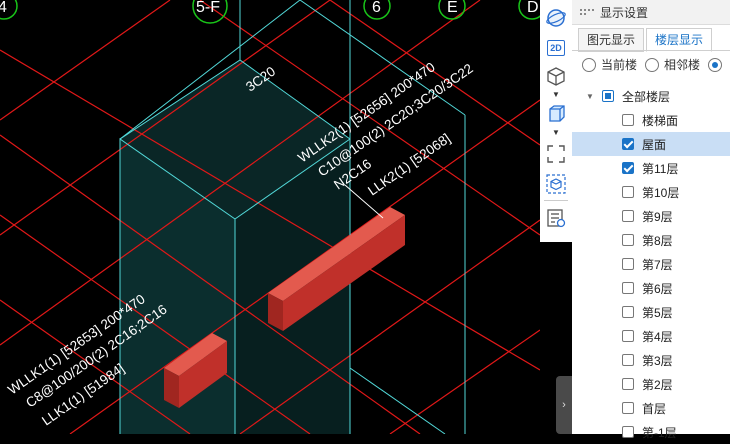 The width and height of the screenshot is (730, 444). What do you see at coordinates (556, 218) in the screenshot?
I see `layer-list-icon` at bounding box center [556, 218].